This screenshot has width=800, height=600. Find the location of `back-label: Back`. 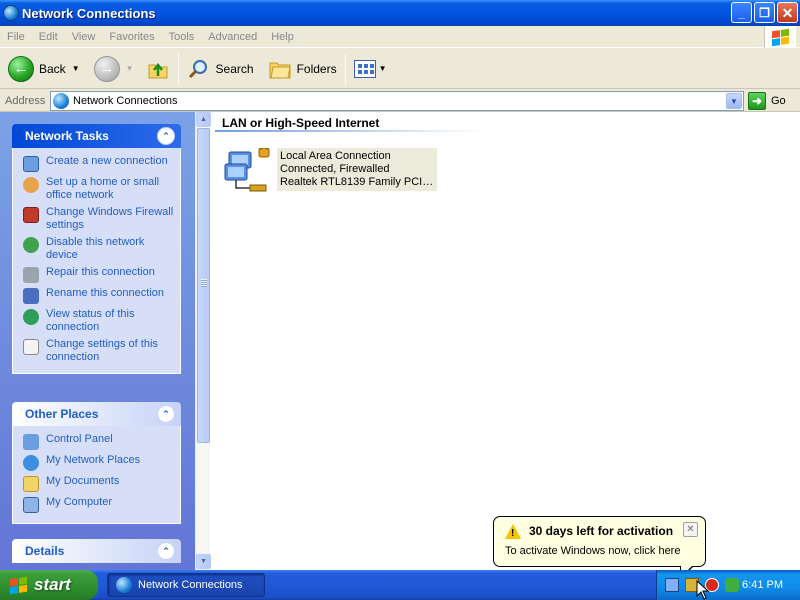

back-label: Back is located at coordinates (52, 68).